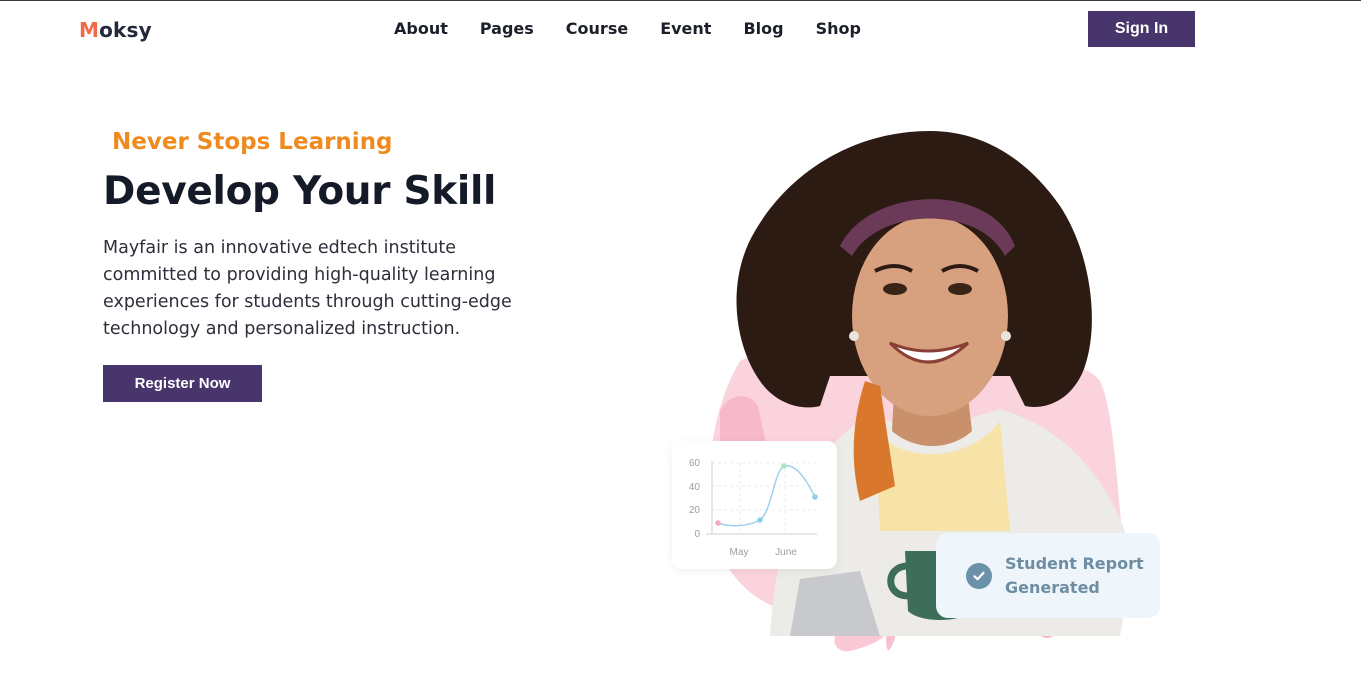 The height and width of the screenshot is (678, 1361). I want to click on mini-chart-card: 60 40 20 0 May June, so click(754, 505).